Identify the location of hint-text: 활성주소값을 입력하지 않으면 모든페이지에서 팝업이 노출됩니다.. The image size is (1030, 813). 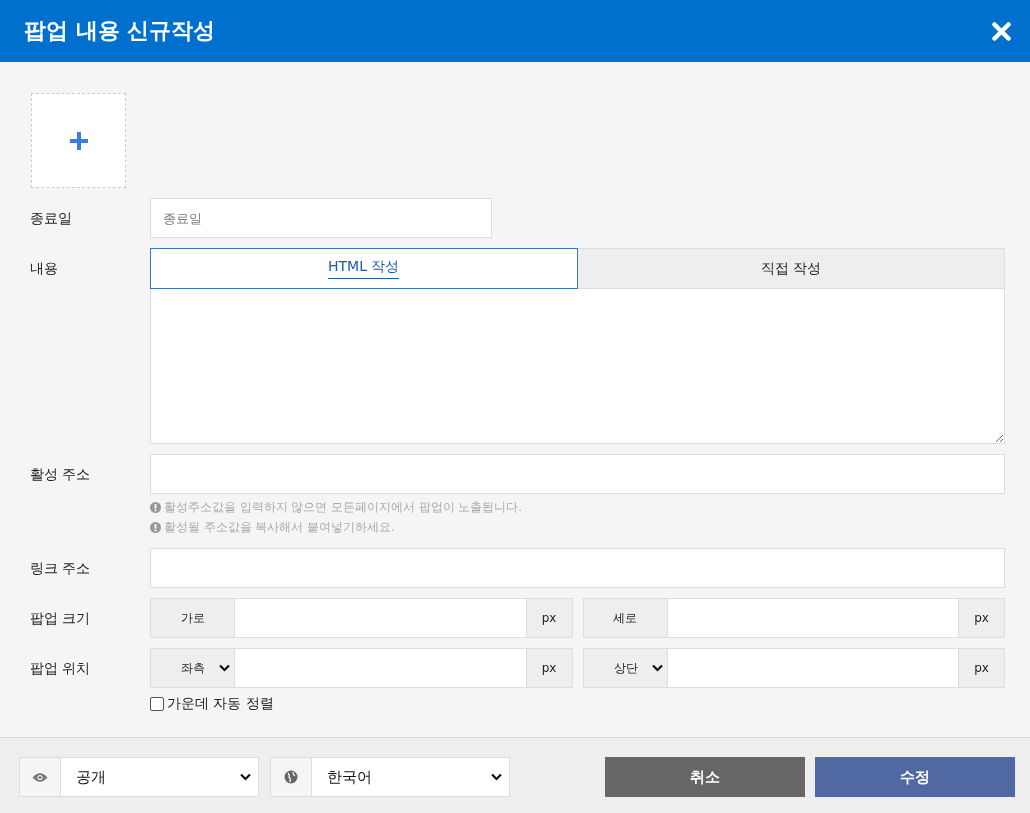
(343, 507).